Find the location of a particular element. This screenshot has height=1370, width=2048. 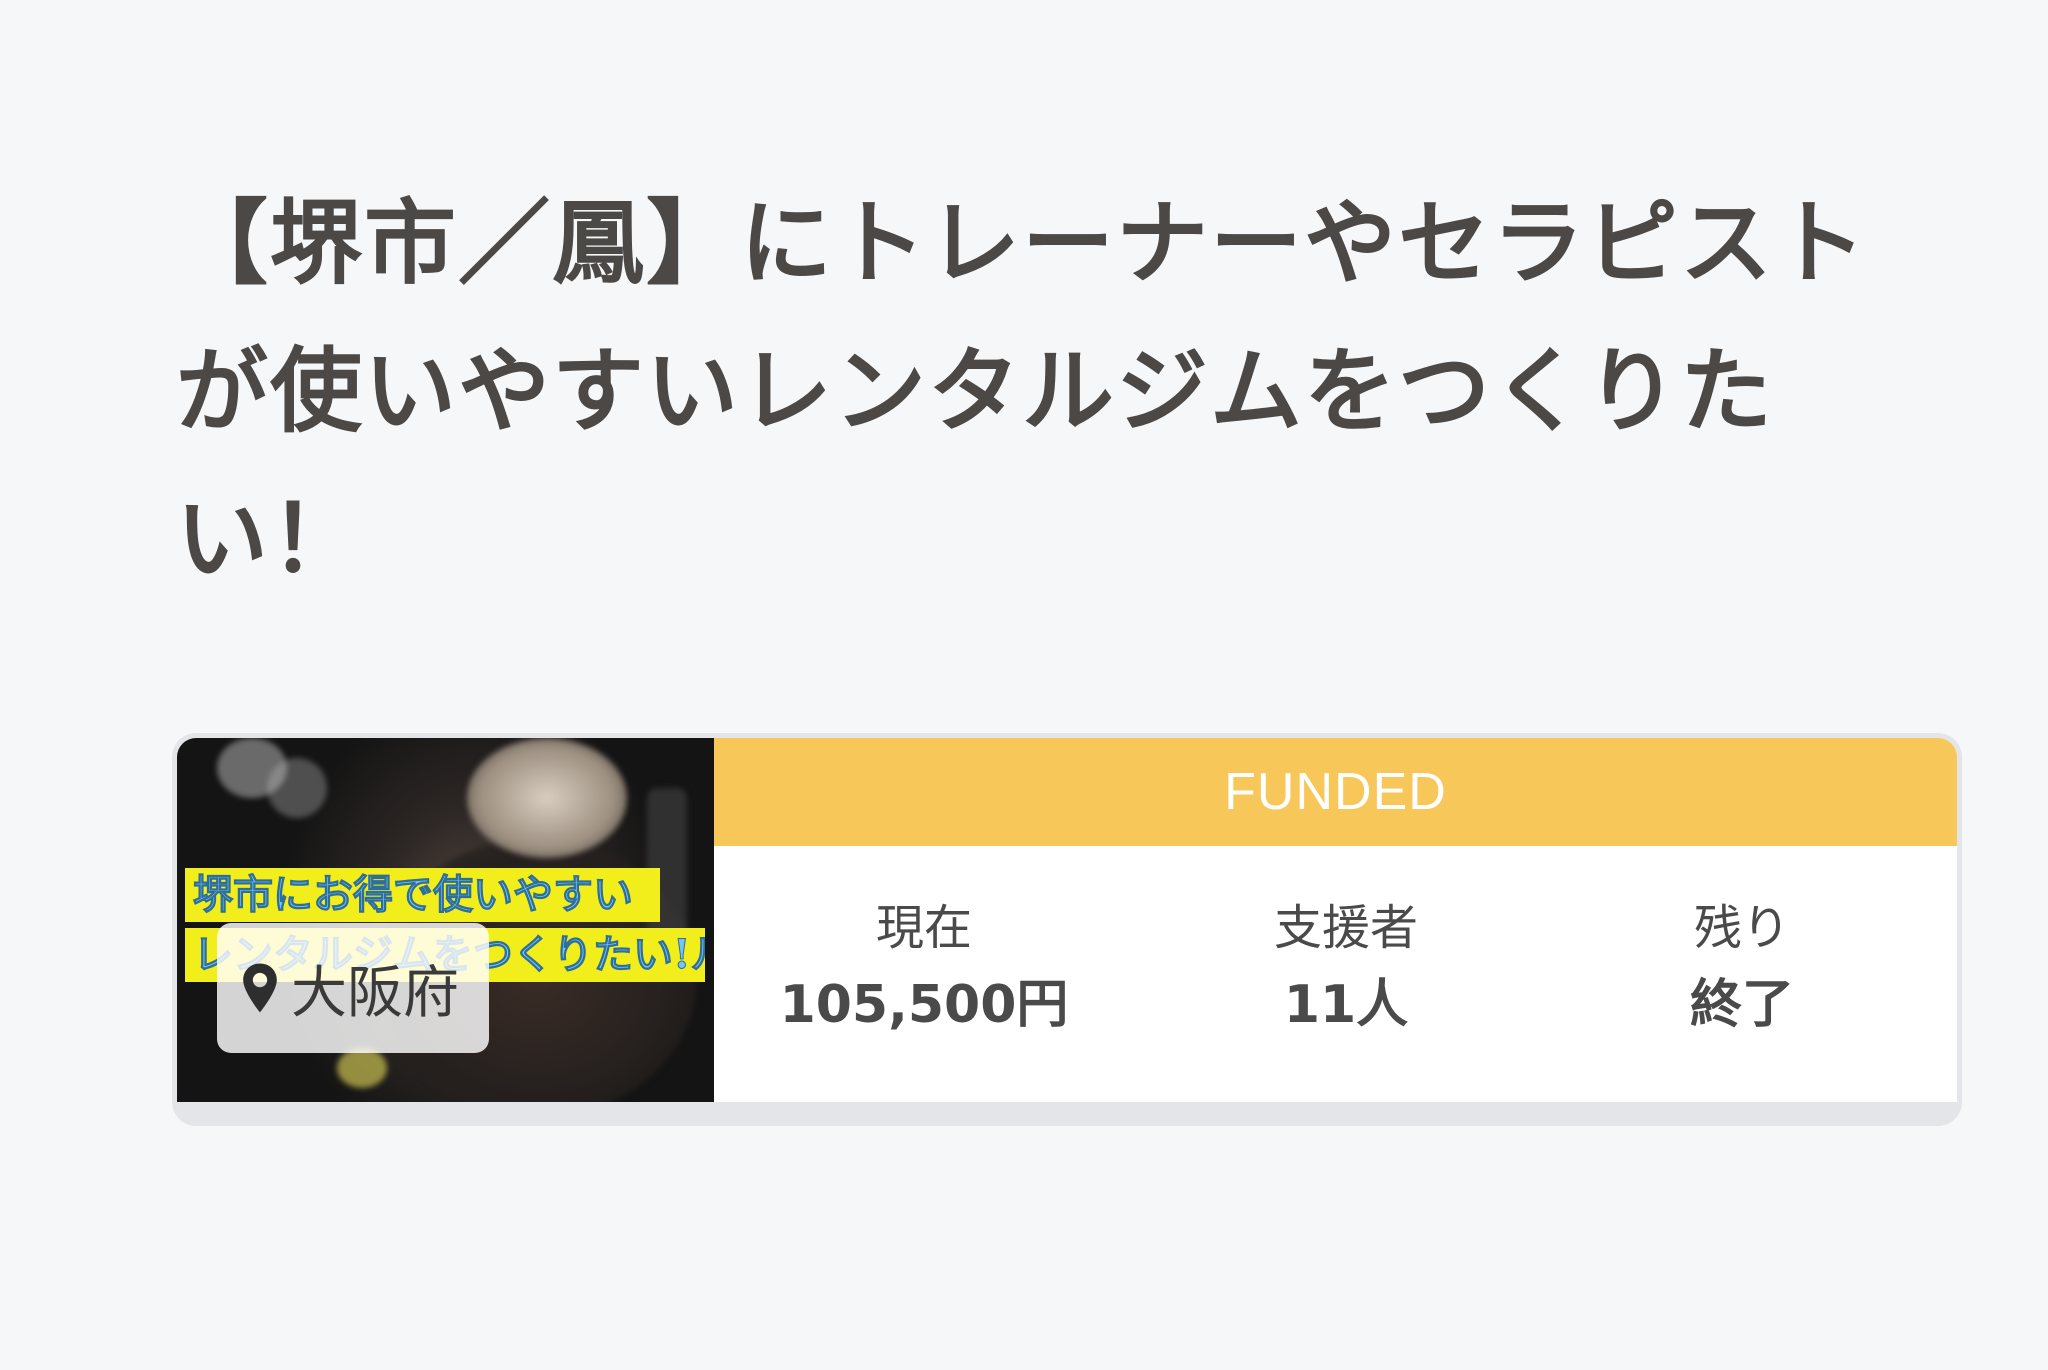

stat-raised: 現在 105,500円 is located at coordinates (924, 943).